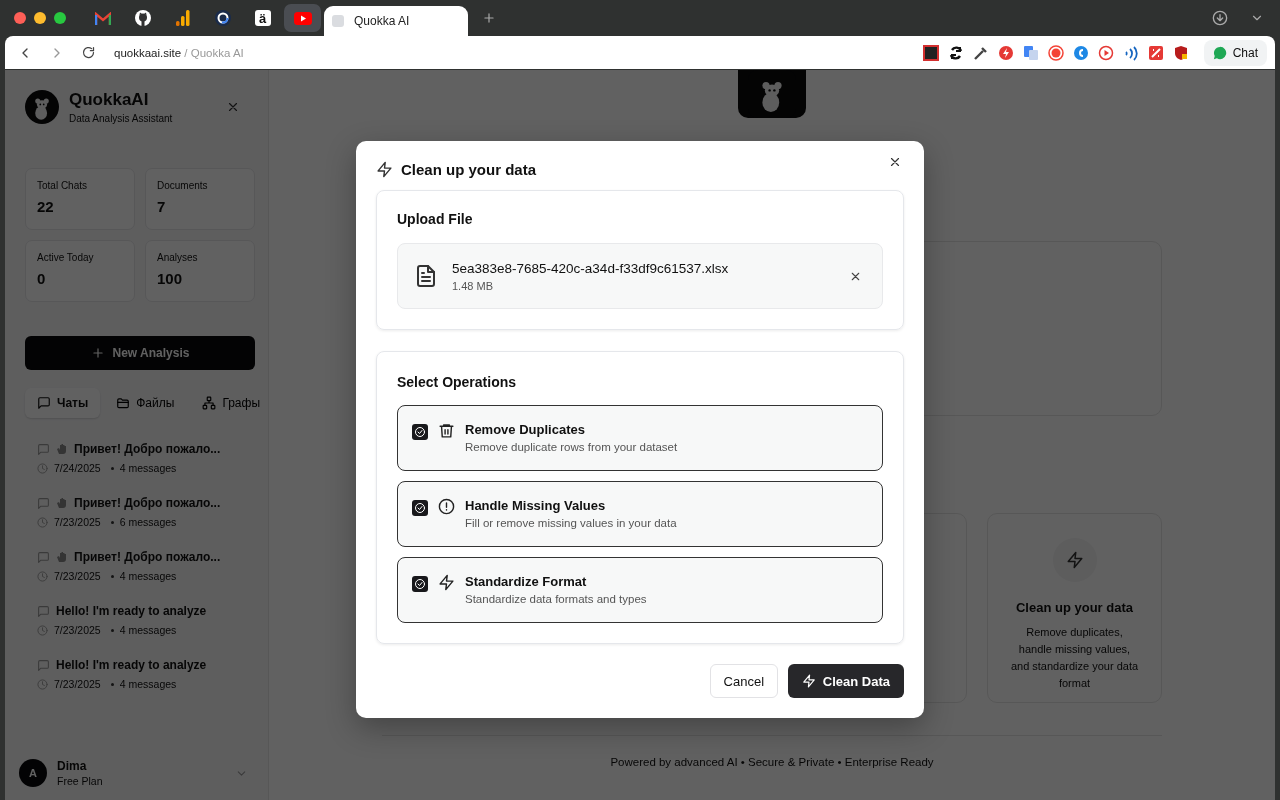 This screenshot has width=1280, height=800. Describe the element at coordinates (20, 18) in the screenshot. I see `close-window-button` at that location.